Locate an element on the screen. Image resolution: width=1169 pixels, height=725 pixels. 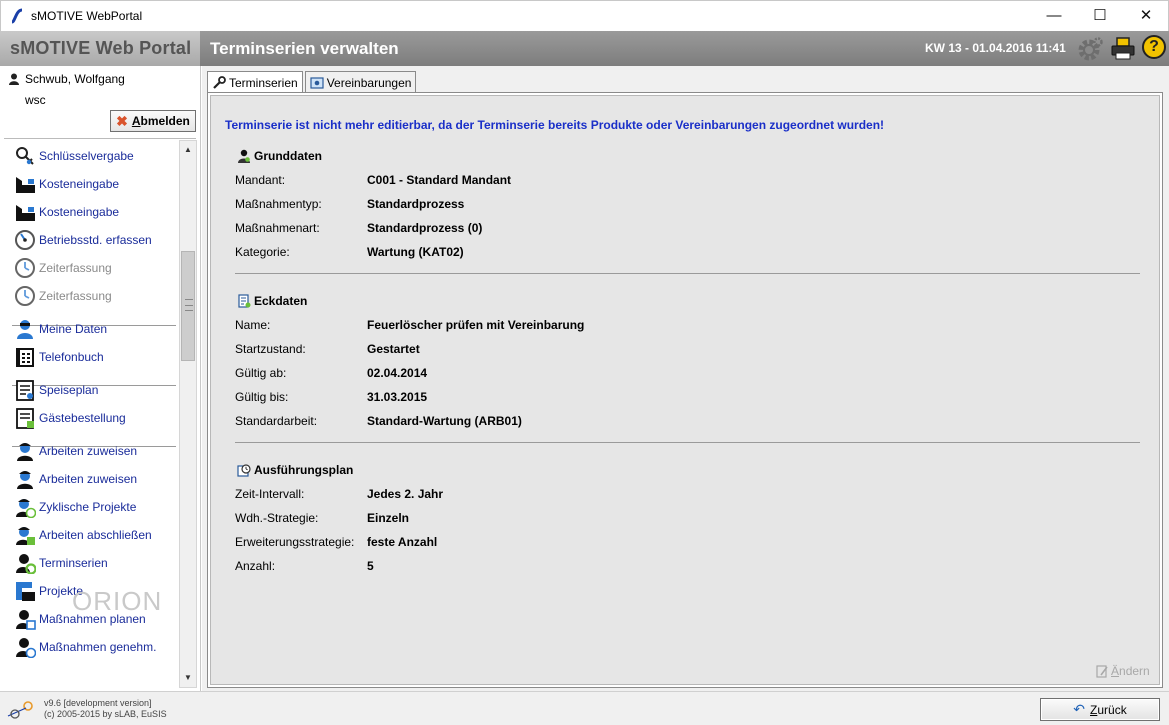
gear-icon is located at coordinates (1089, 49).